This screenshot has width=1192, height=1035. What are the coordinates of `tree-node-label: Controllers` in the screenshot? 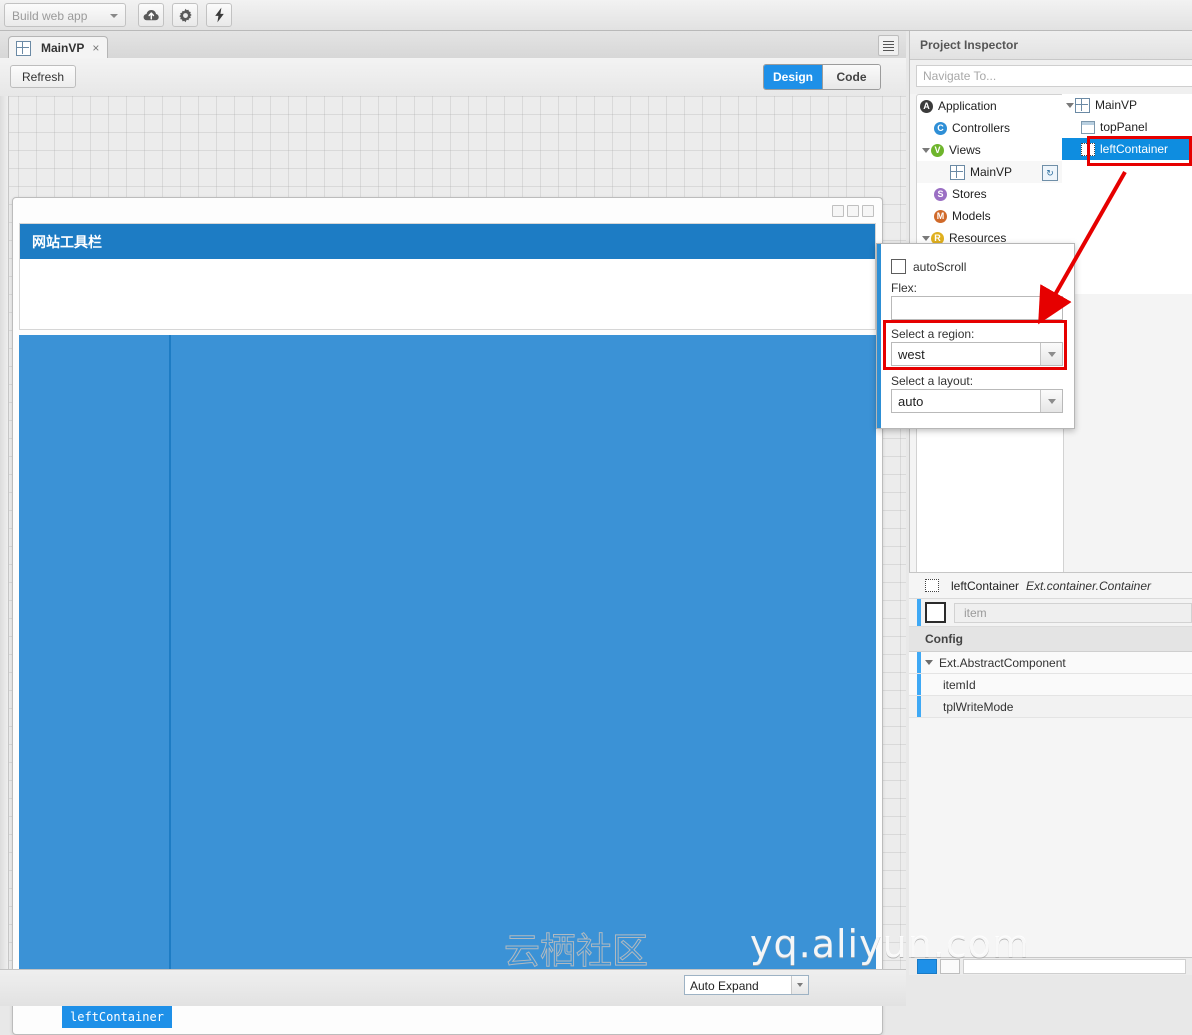 It's located at (981, 128).